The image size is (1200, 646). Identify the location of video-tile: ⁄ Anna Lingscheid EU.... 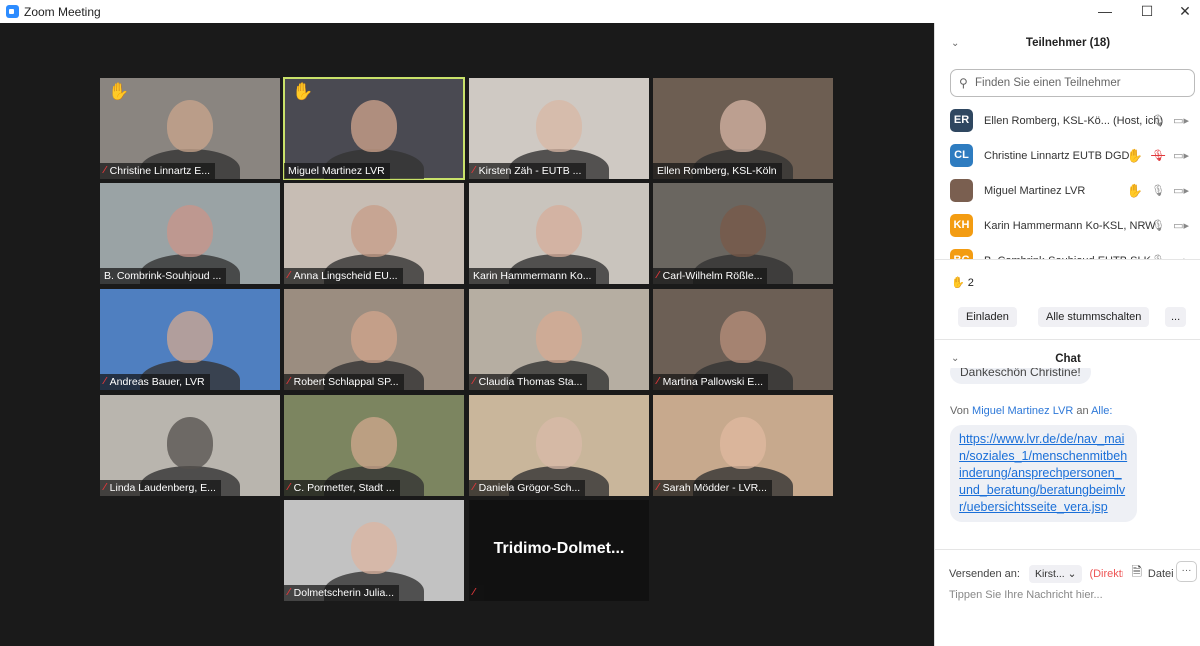
(374, 233).